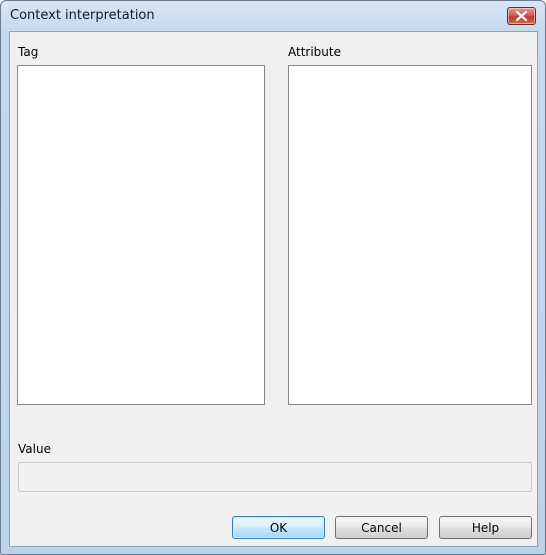 The width and height of the screenshot is (546, 555). I want to click on value-label: Value, so click(34, 449).